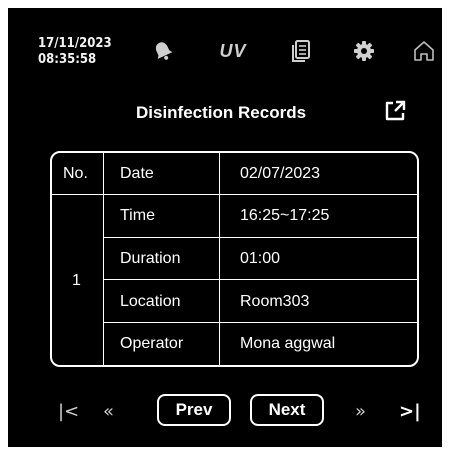 The height and width of the screenshot is (455, 450). Describe the element at coordinates (75, 43) in the screenshot. I see `date-text: 17/11/2023` at that location.